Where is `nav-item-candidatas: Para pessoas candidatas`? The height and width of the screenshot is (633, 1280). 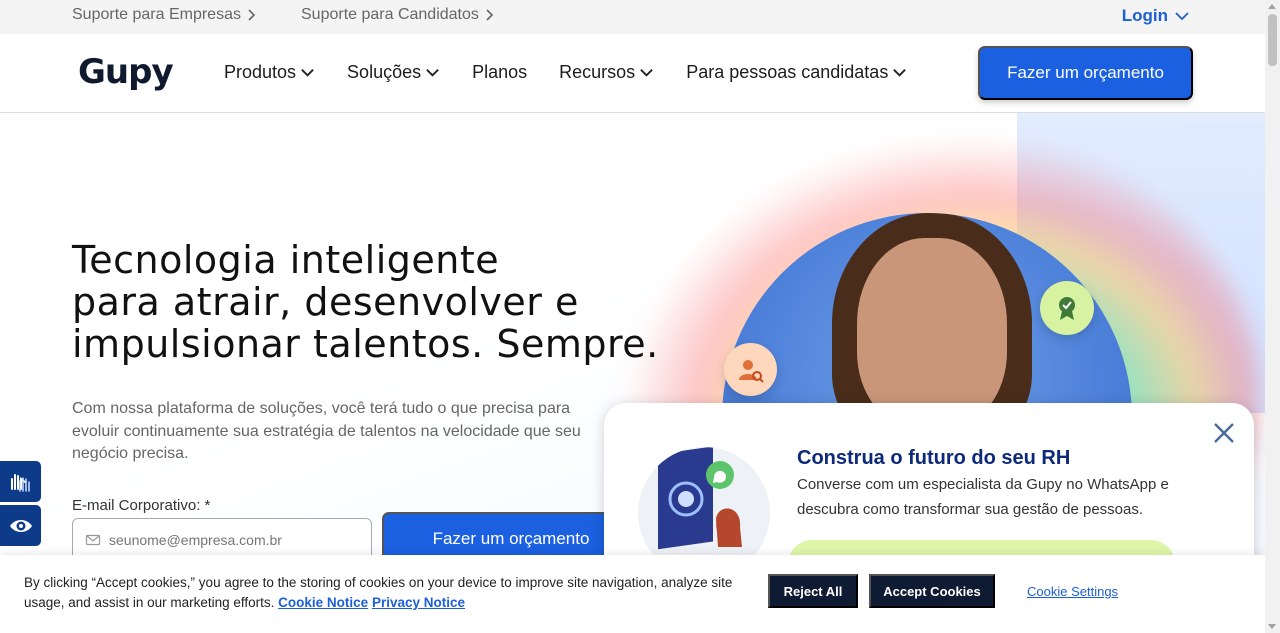 nav-item-candidatas: Para pessoas candidatas is located at coordinates (796, 72).